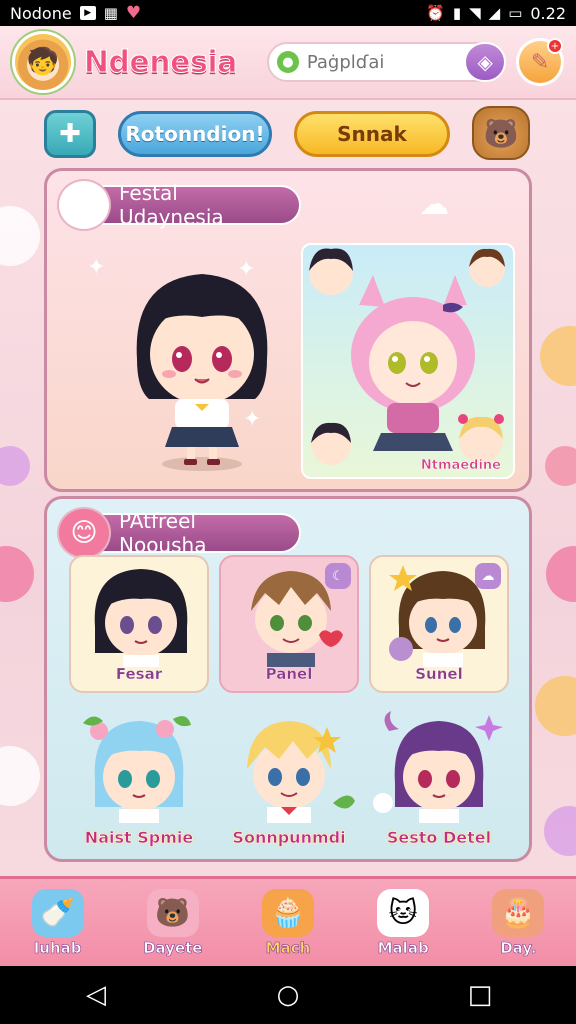 The height and width of the screenshot is (1024, 576). Describe the element at coordinates (488, 576) in the screenshot. I see `mood-icon: ☁` at that location.